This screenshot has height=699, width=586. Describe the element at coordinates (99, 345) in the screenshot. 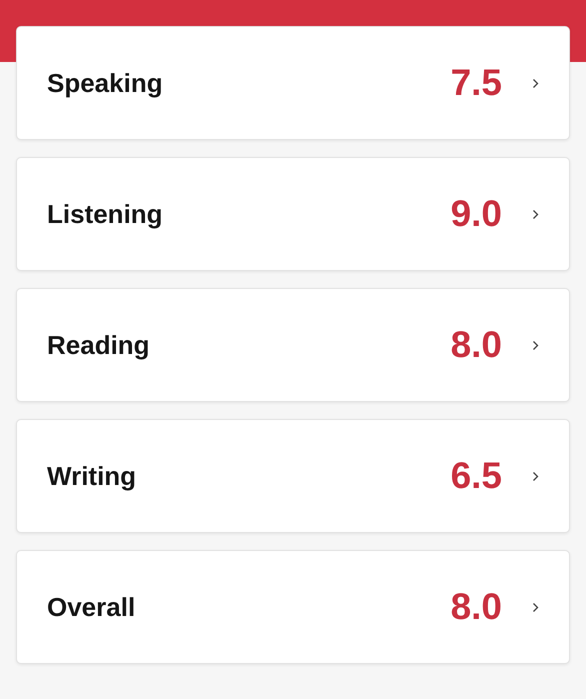

I see `section-label: Reading` at that location.